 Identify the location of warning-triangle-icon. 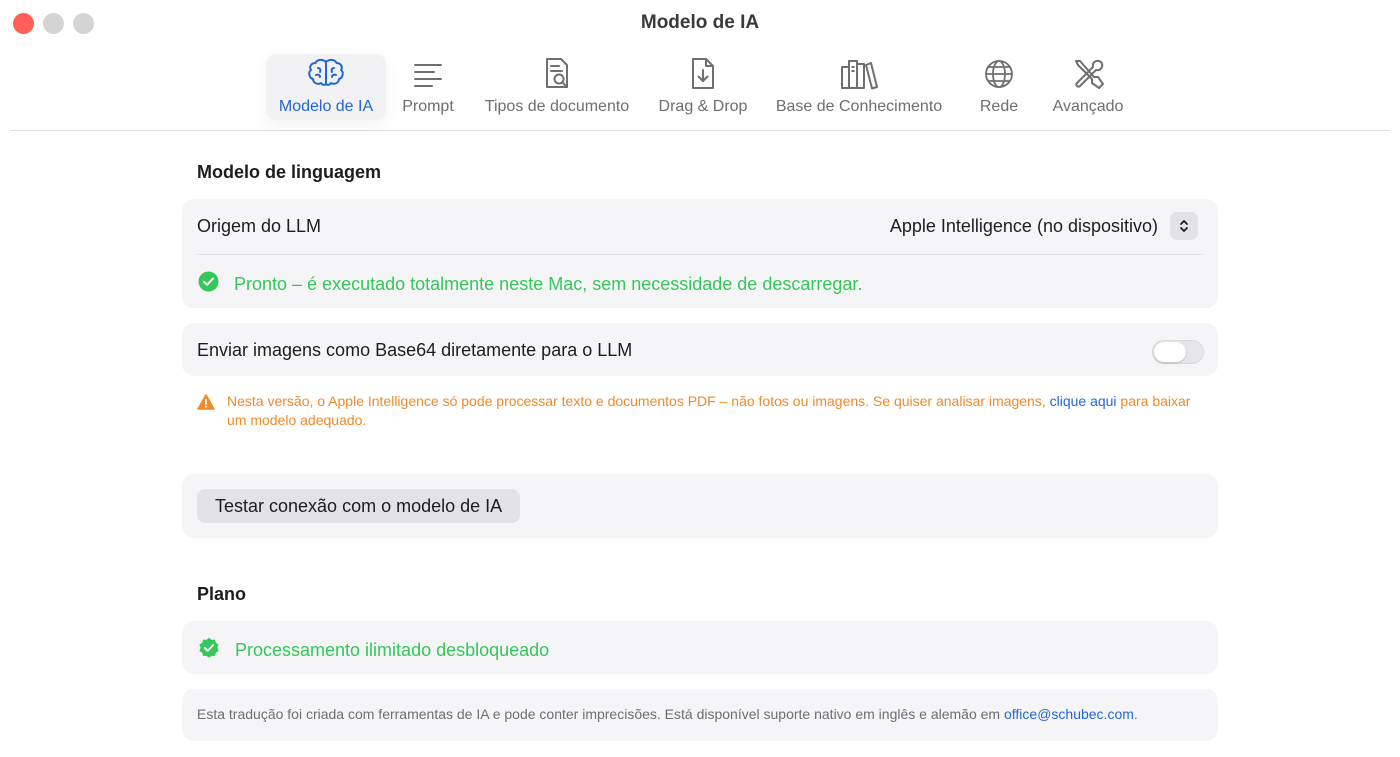
(206, 412).